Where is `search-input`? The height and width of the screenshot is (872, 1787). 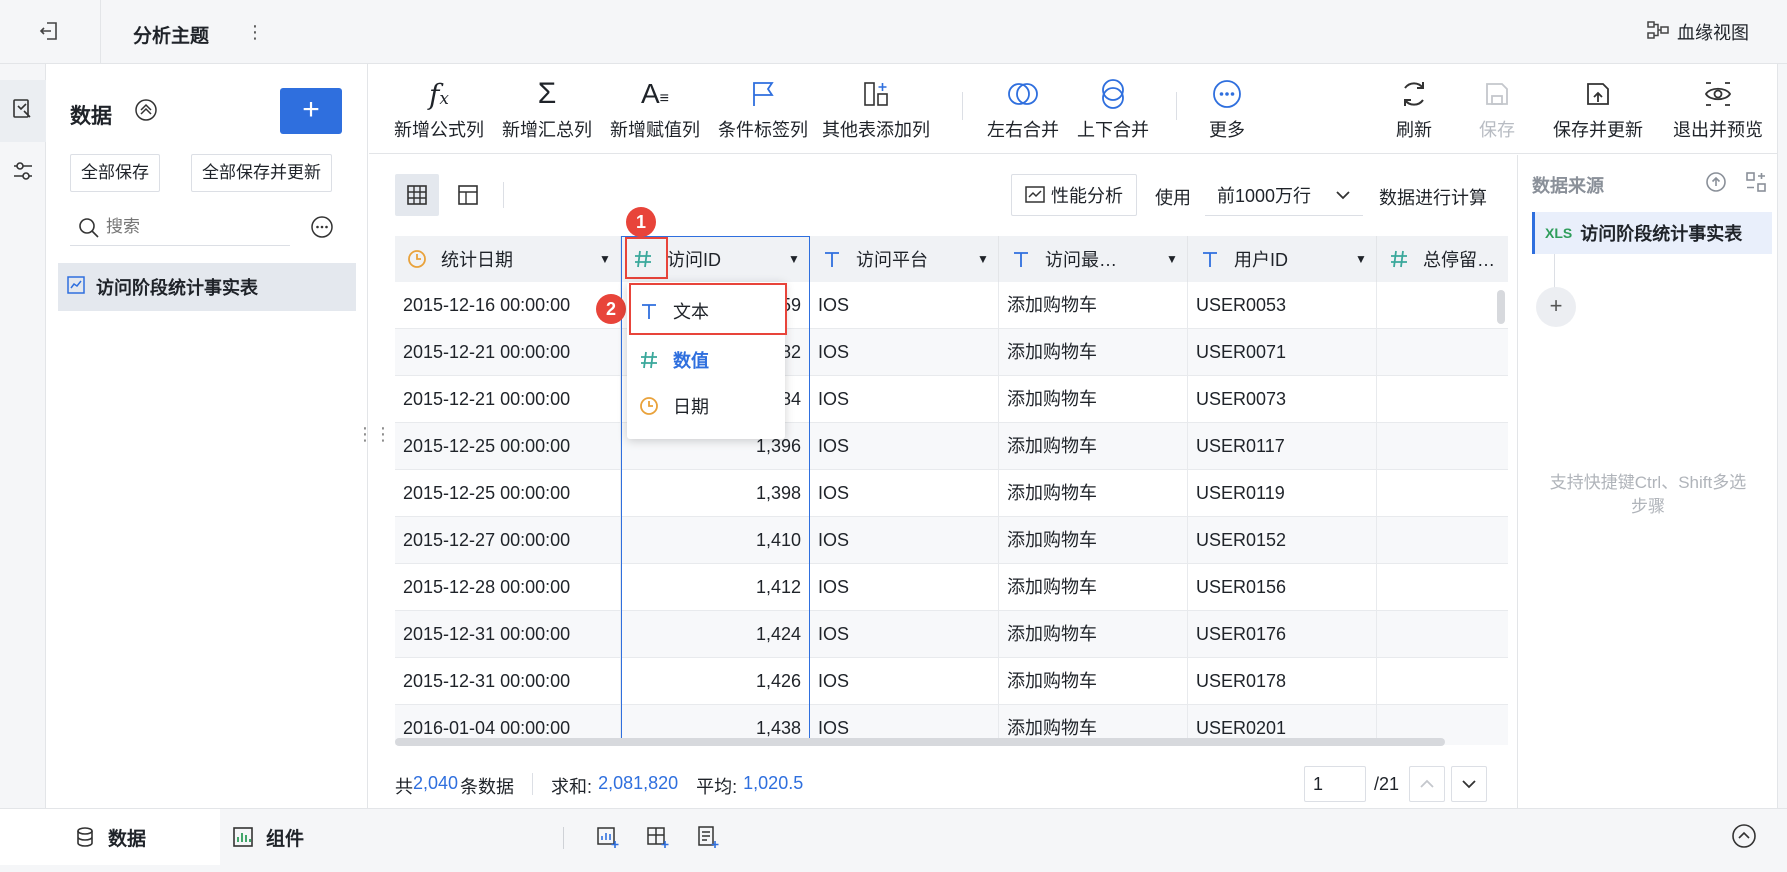
search-input is located at coordinates (196, 227).